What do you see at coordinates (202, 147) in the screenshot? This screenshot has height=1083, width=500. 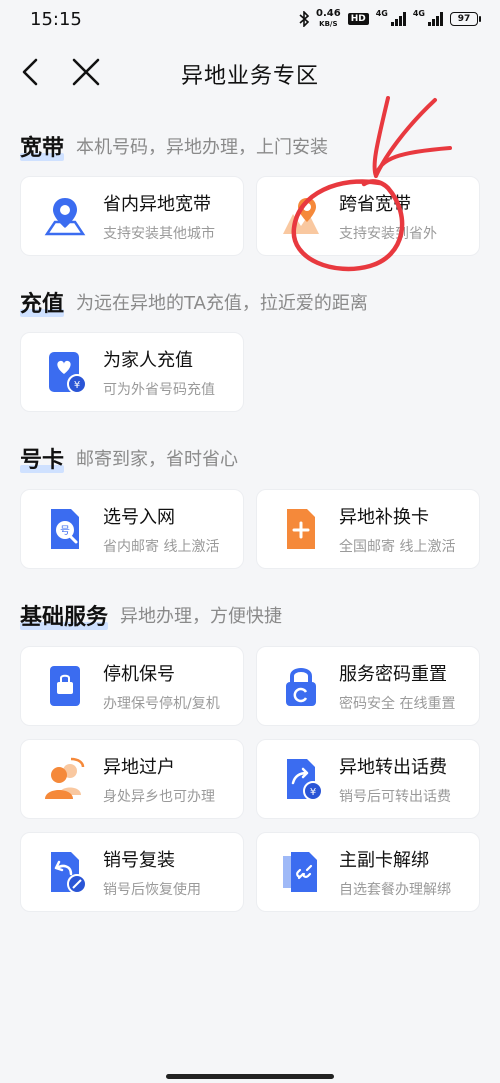 I see `section-subtitle: 本机号码，异地办理，上门安装` at bounding box center [202, 147].